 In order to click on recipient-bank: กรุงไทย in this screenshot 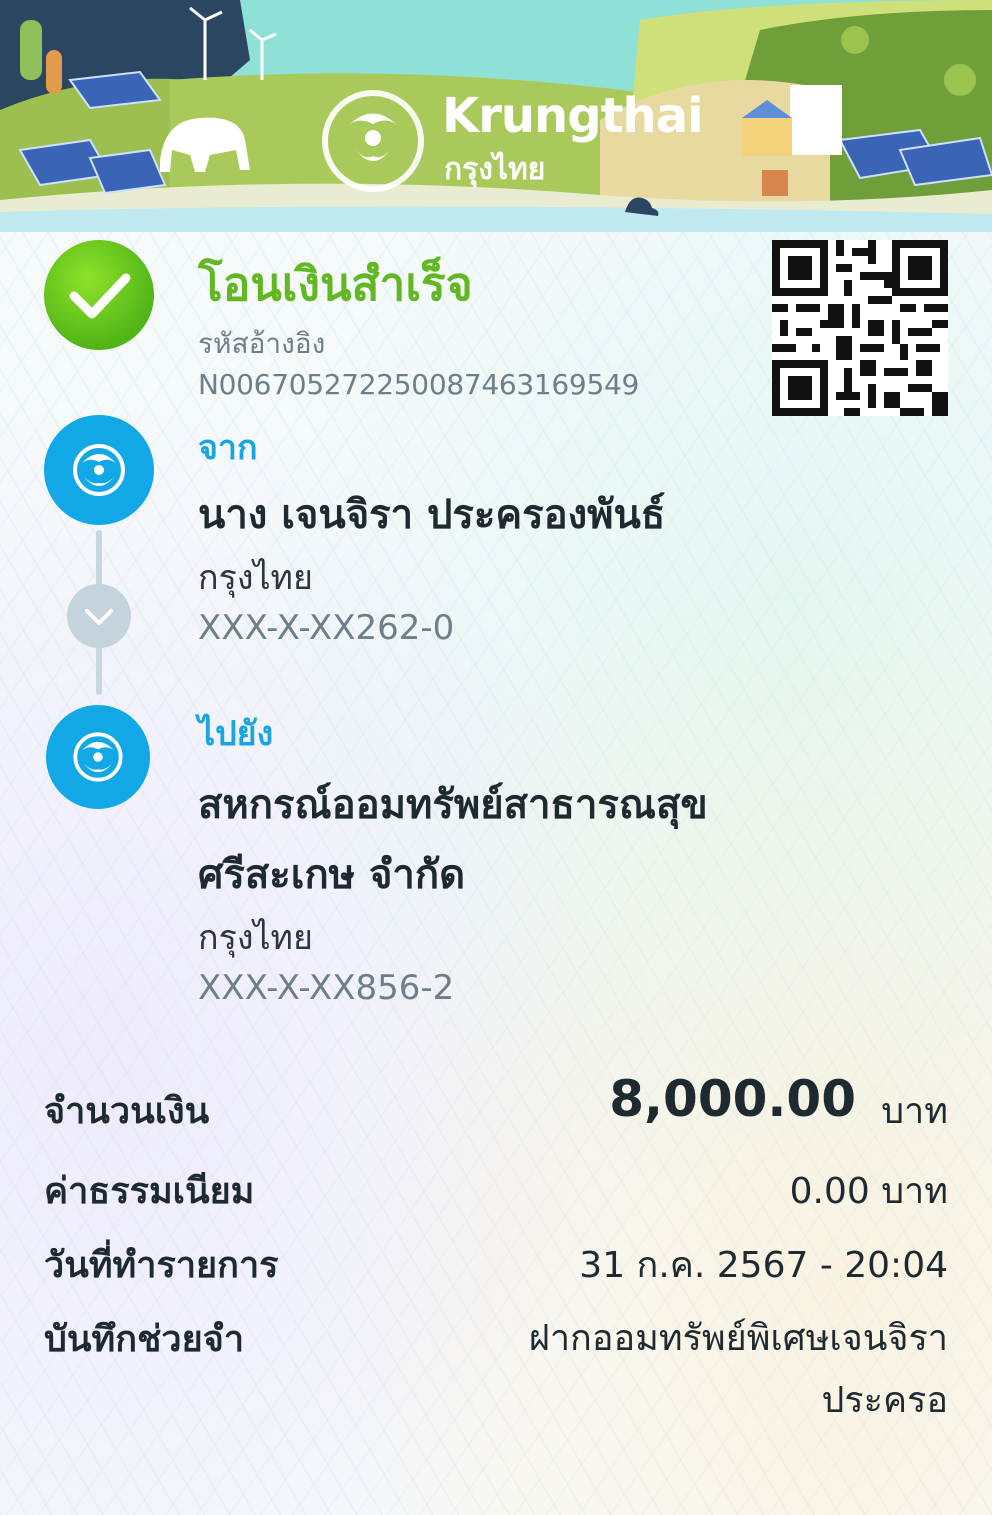, I will do `click(255, 938)`.